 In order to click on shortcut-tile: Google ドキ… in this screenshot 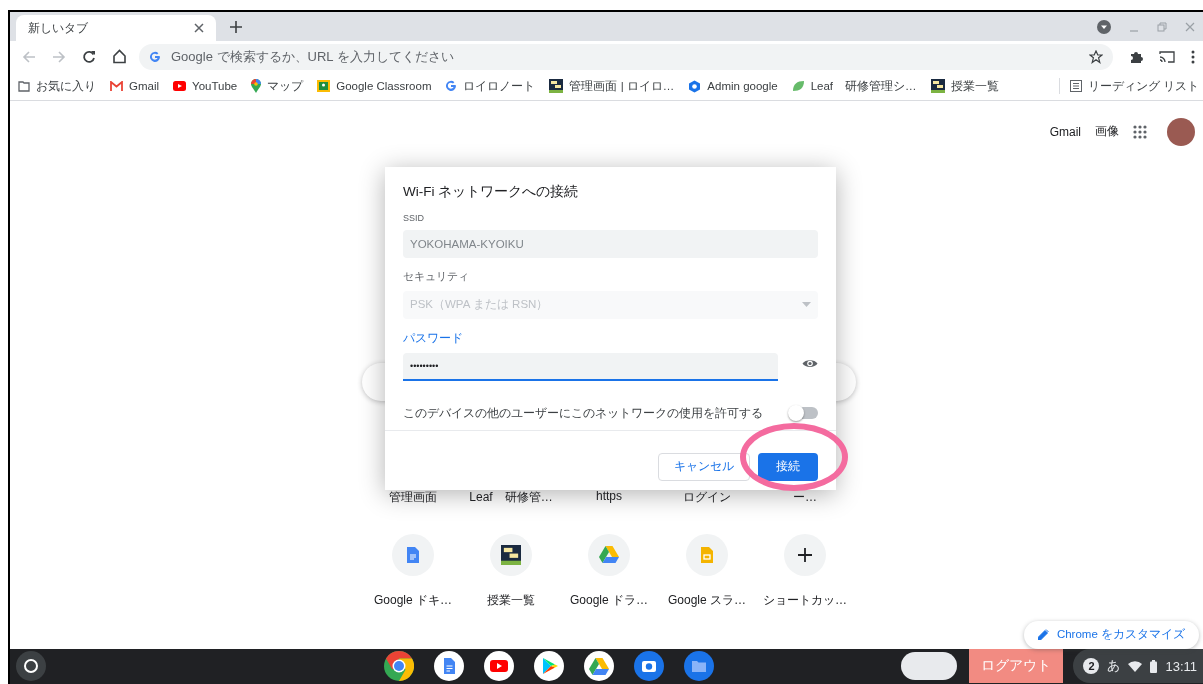, I will do `click(413, 571)`.